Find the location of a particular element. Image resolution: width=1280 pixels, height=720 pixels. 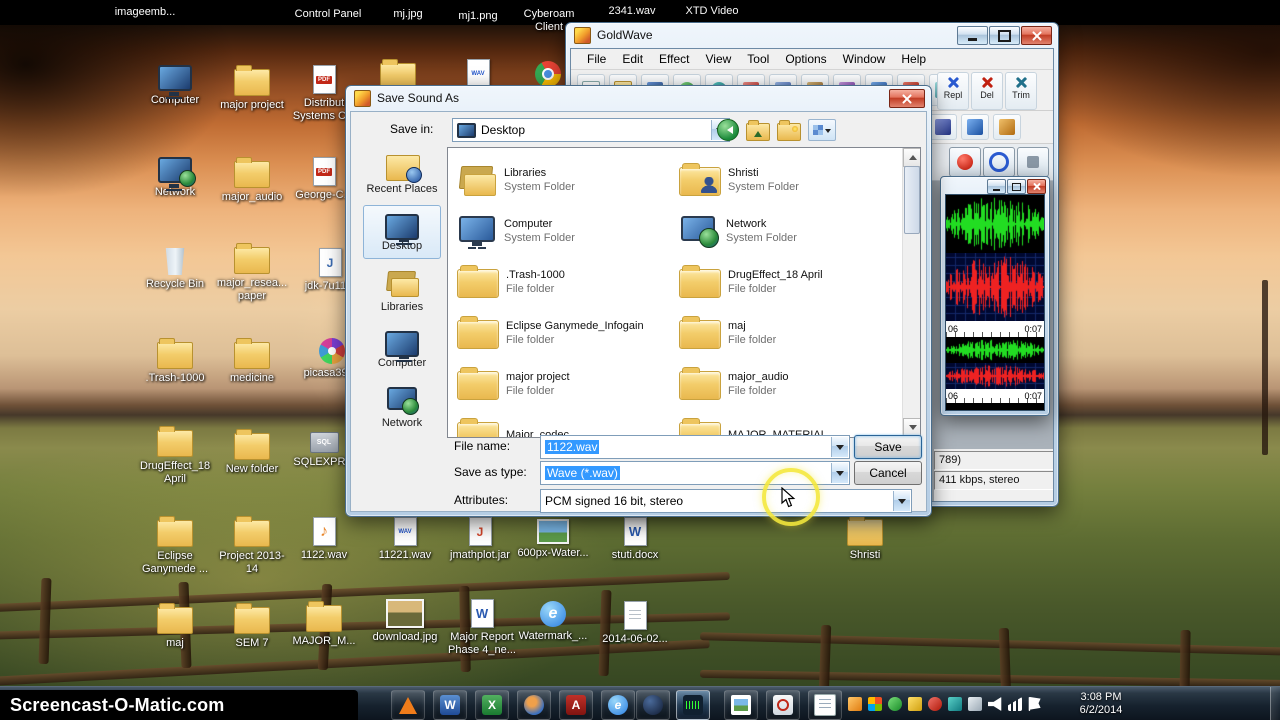

ie-taskbar-button is located at coordinates (618, 705).